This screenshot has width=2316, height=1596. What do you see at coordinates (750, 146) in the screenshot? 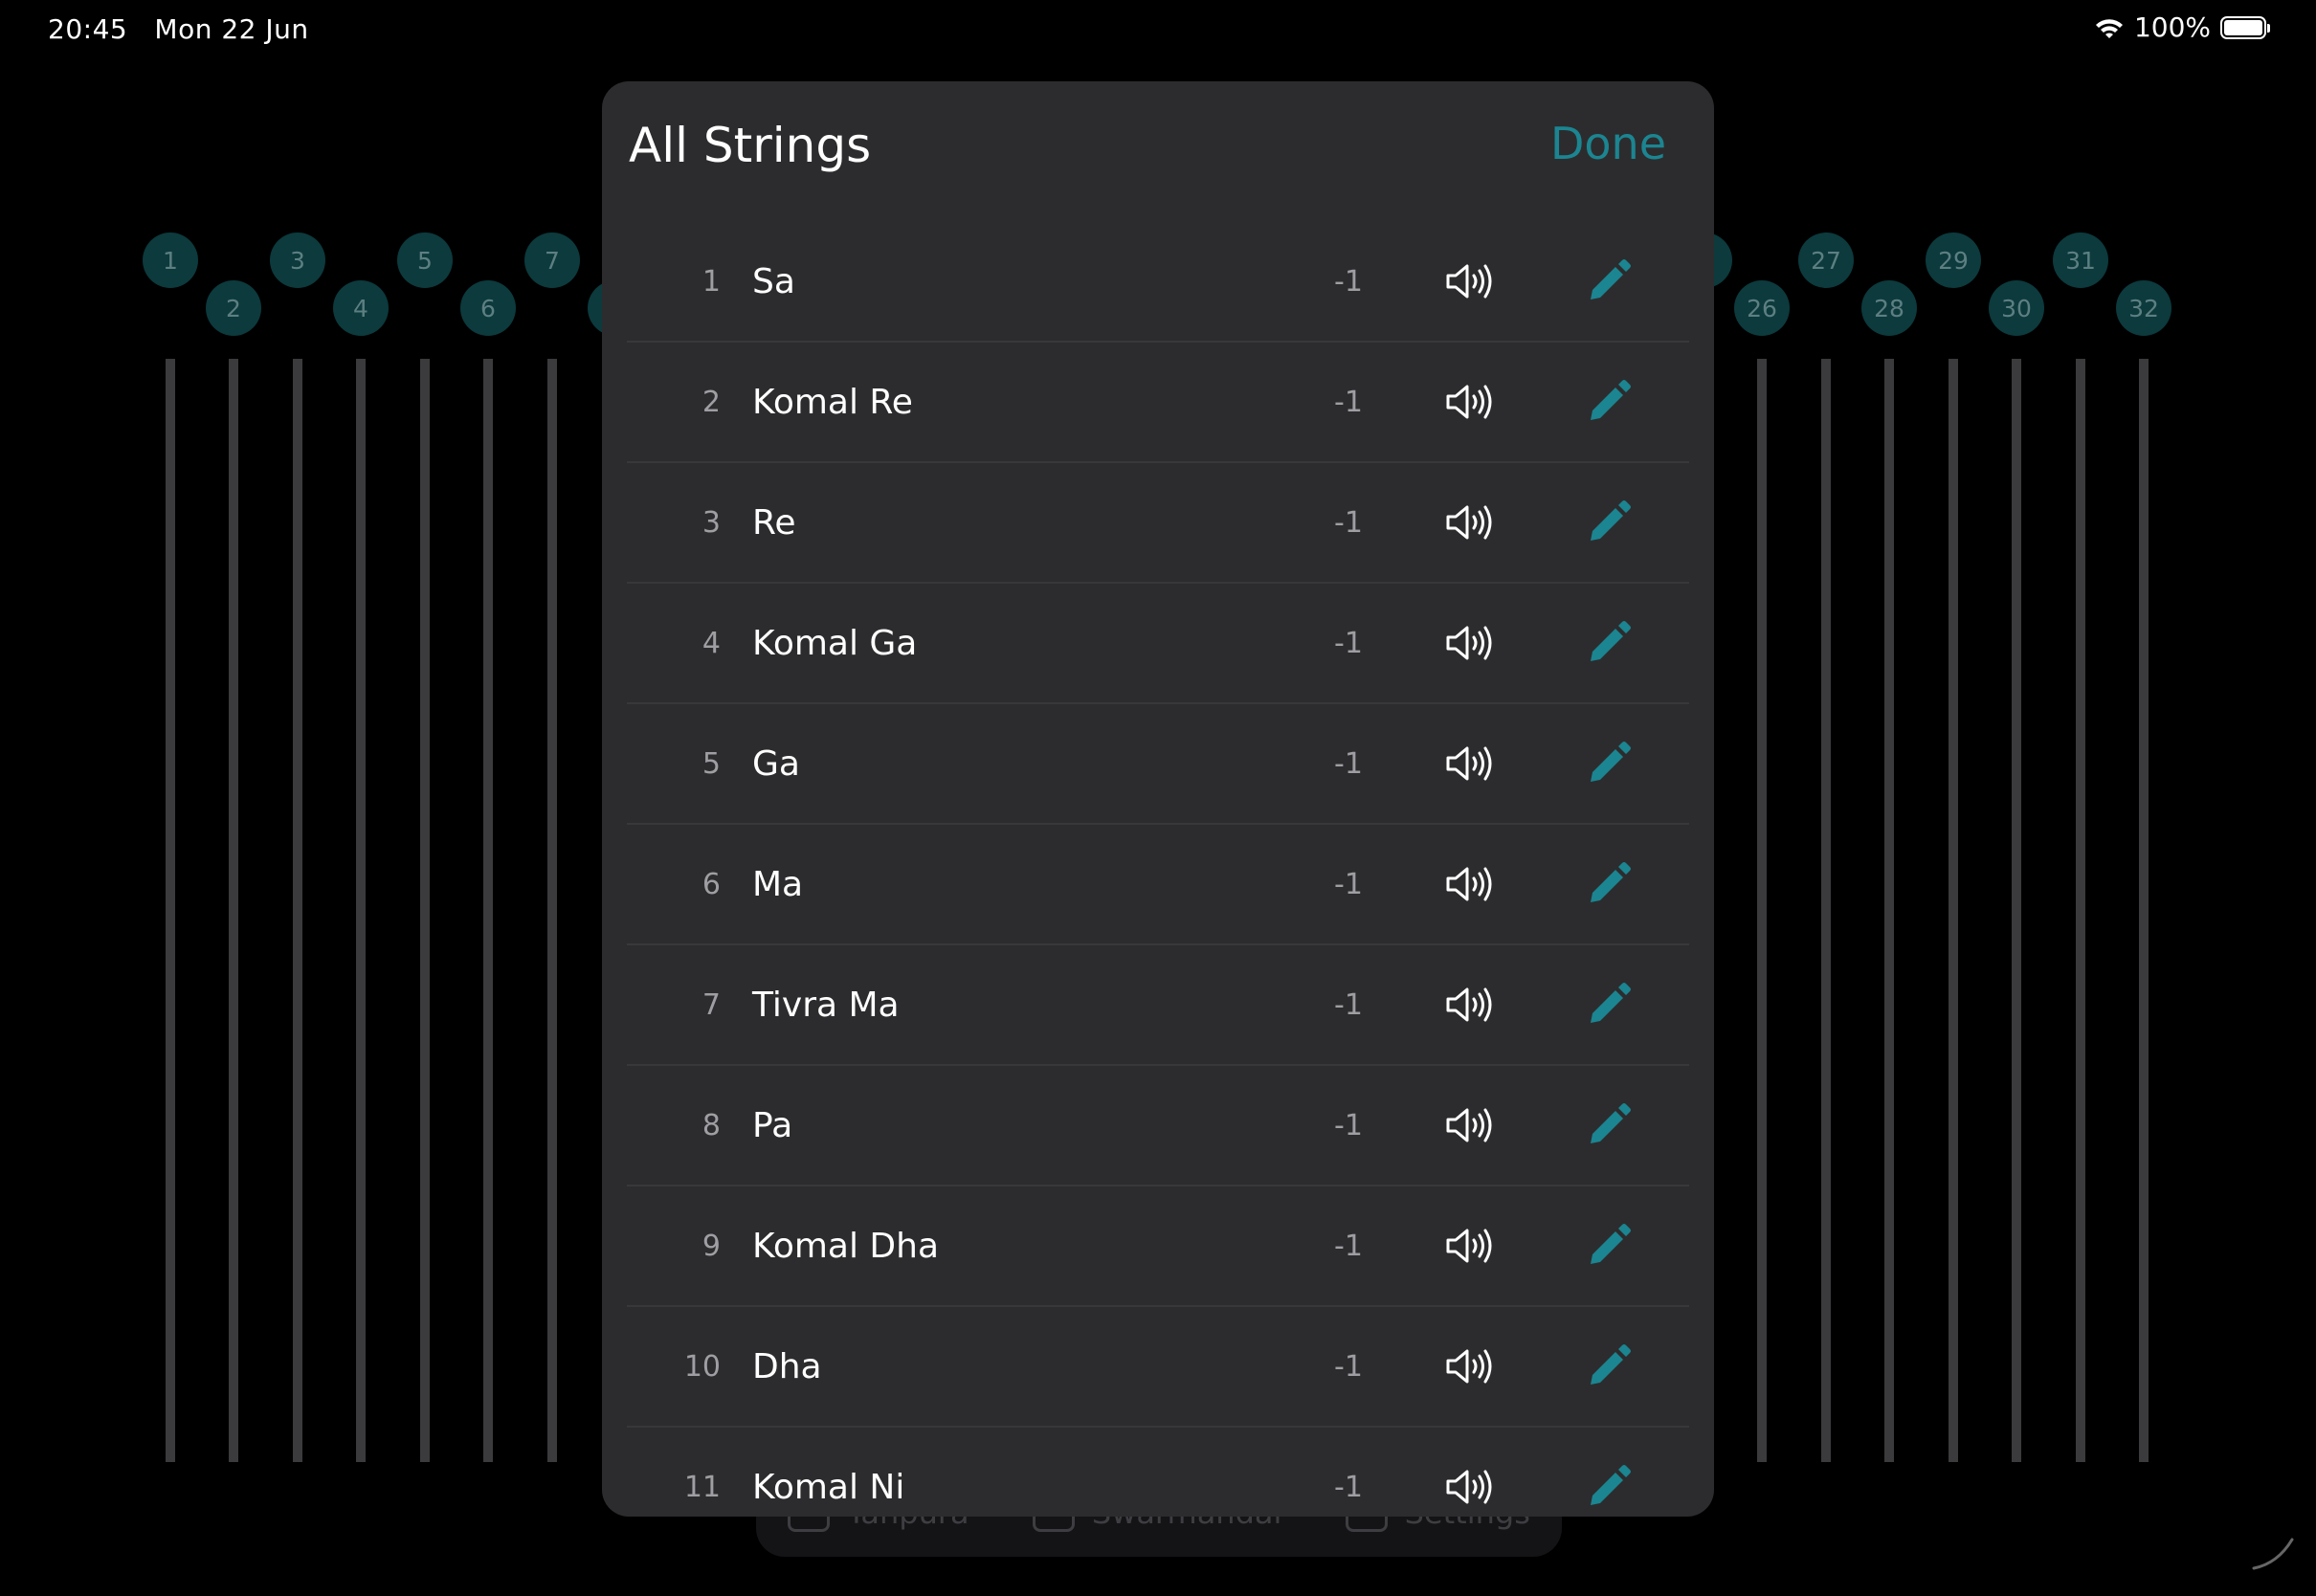
I see `modal-title: All Strings` at bounding box center [750, 146].